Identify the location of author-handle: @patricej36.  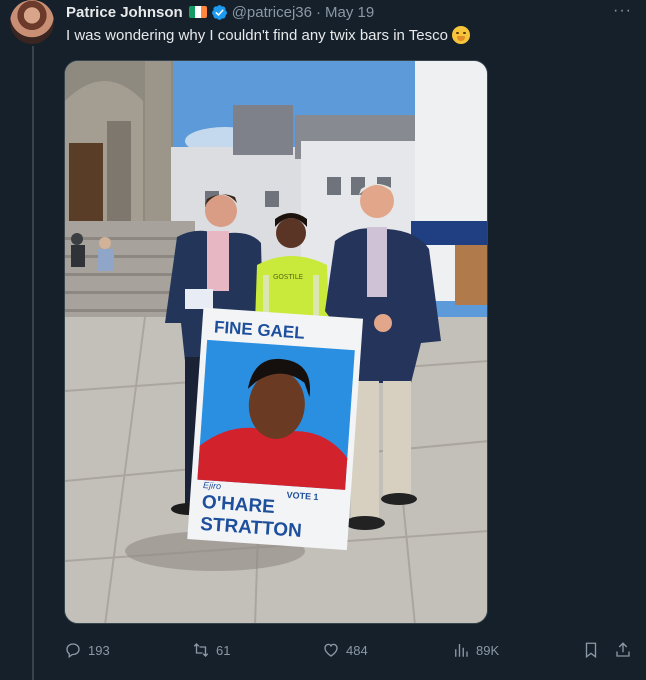
(272, 12).